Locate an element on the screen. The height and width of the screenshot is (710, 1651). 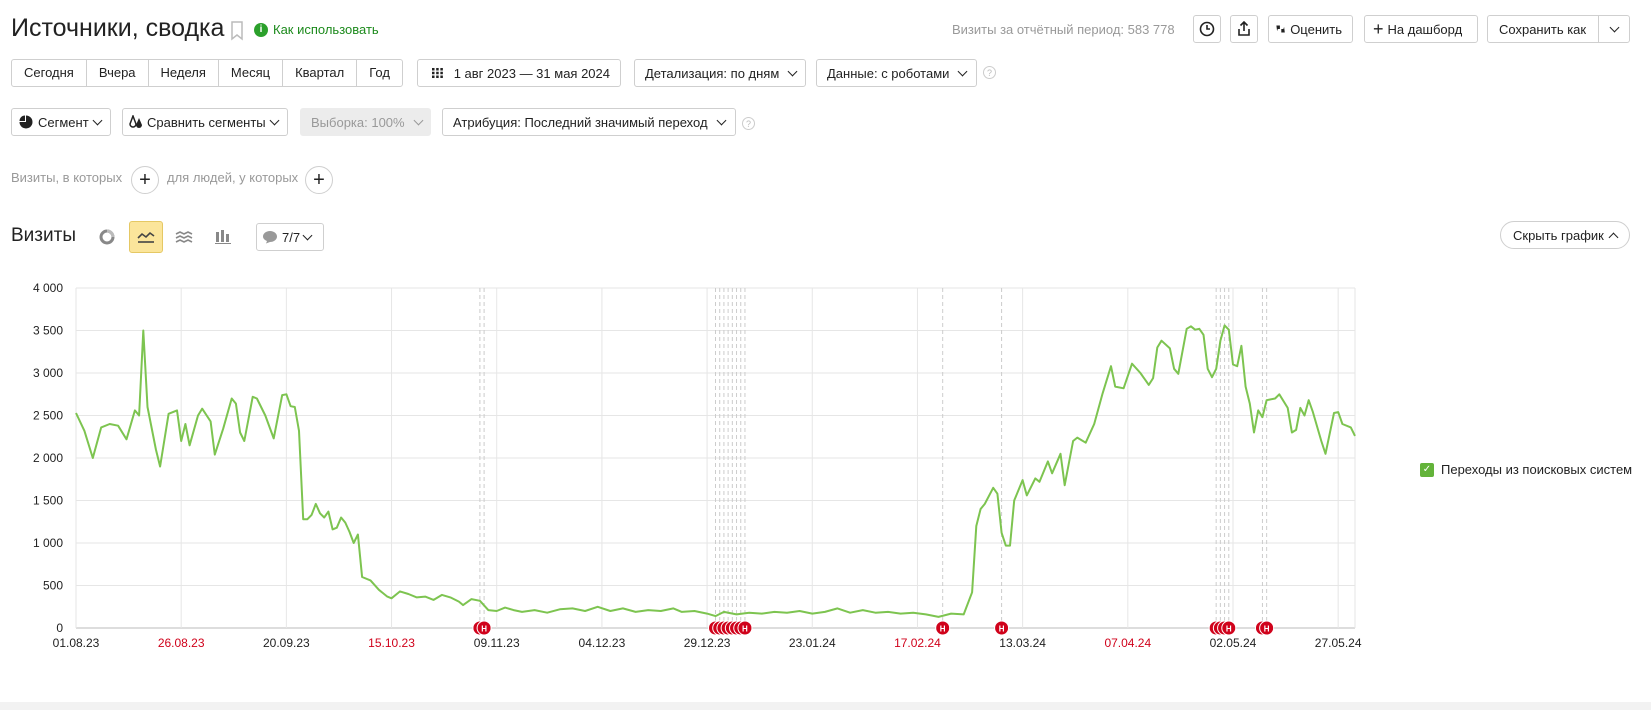
chart-legend-item: ✓ Переходы из поисковых систем is located at coordinates (1526, 469).